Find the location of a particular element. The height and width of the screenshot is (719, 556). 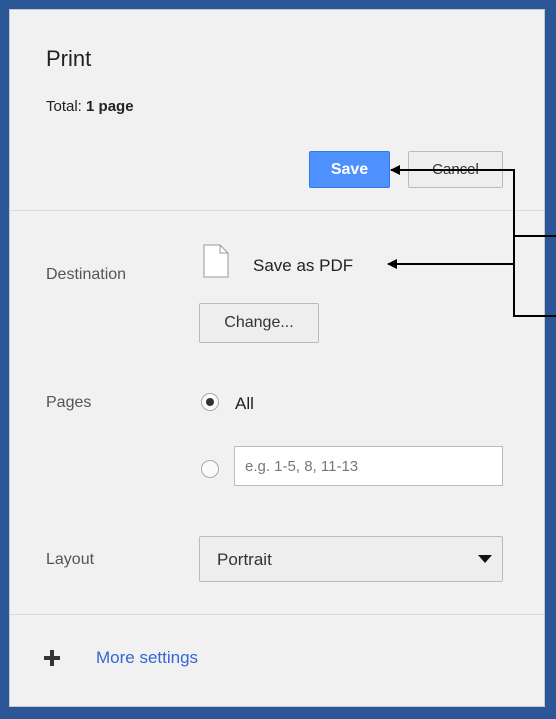

more-settings-link: More settings is located at coordinates (147, 658).